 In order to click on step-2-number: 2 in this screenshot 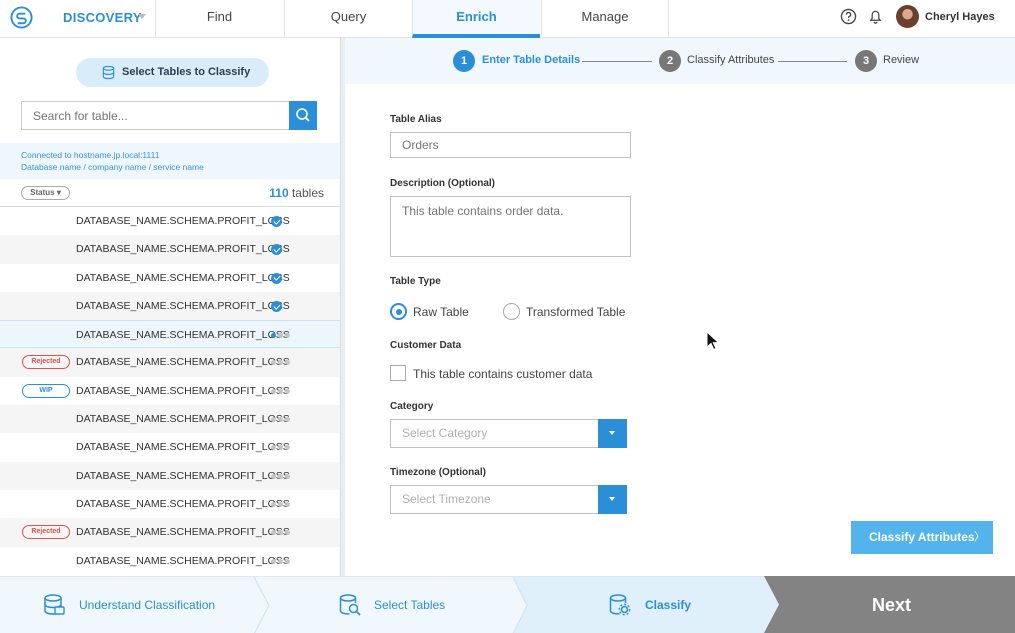, I will do `click(670, 61)`.